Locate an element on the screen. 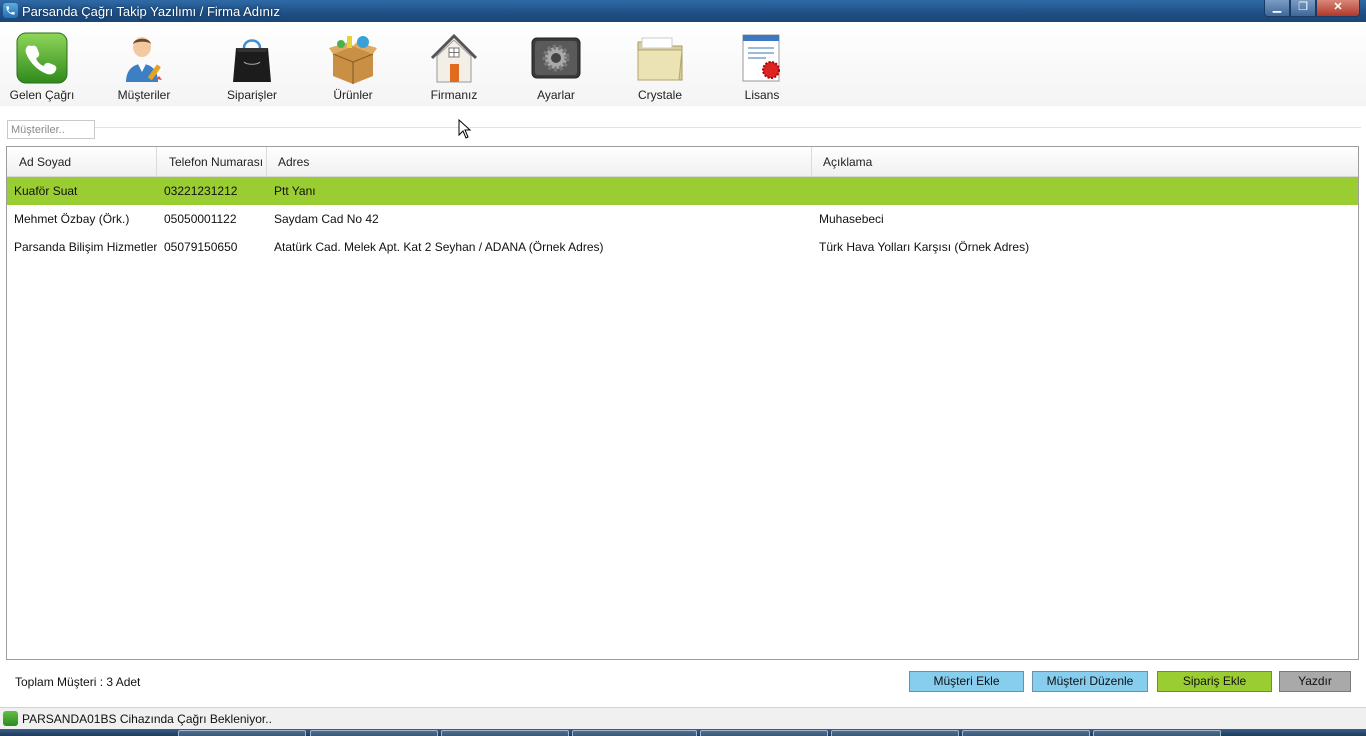 This screenshot has width=1366, height=736. cell-address: Ptt Yanı is located at coordinates (295, 191).